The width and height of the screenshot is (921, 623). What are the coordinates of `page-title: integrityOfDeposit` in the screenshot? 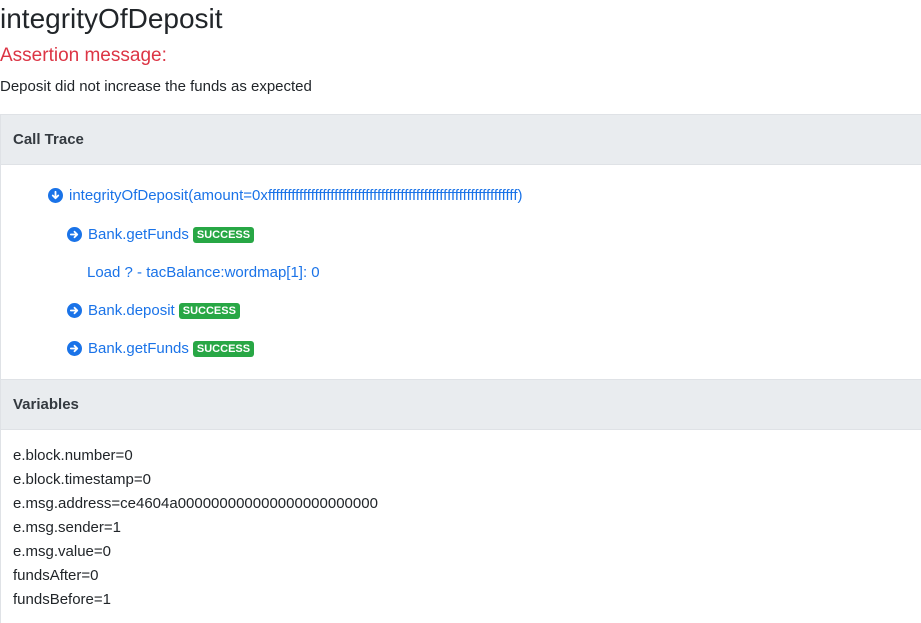 It's located at (111, 18).